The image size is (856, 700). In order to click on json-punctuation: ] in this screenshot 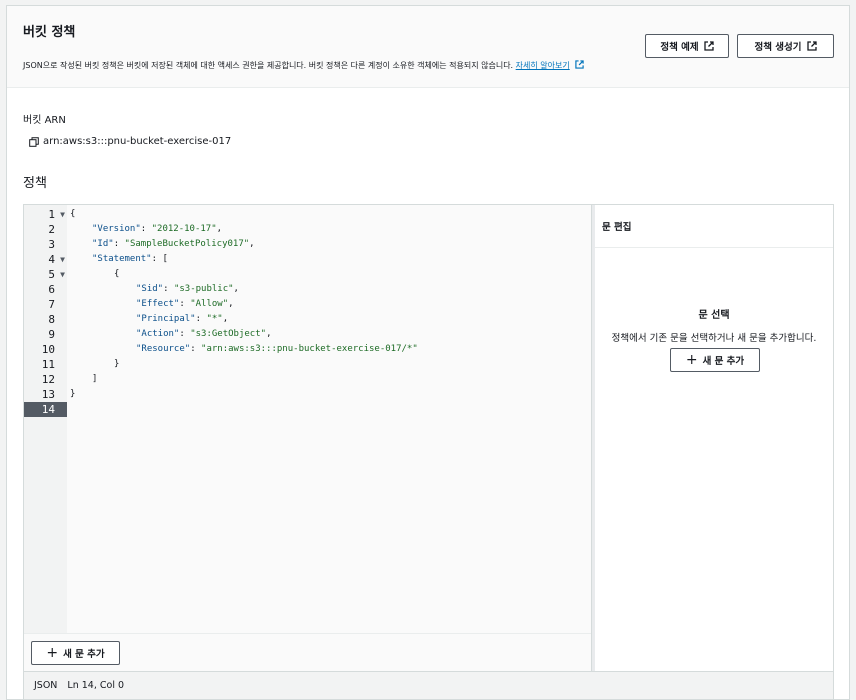, I will do `click(95, 379)`.